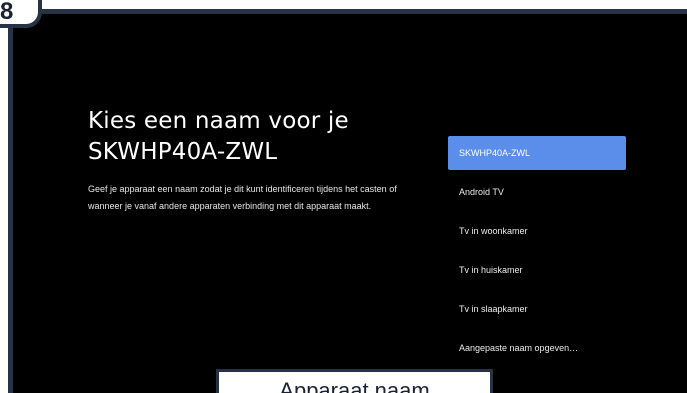  I want to click on option-tv-in-woonkamer: Tv in woonkamer, so click(537, 231).